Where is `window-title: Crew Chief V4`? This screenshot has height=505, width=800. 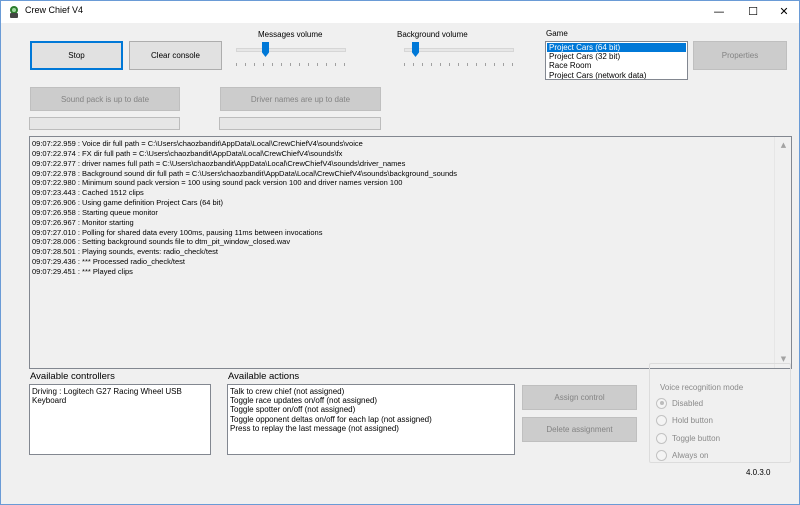
window-title: Crew Chief V4 is located at coordinates (54, 10).